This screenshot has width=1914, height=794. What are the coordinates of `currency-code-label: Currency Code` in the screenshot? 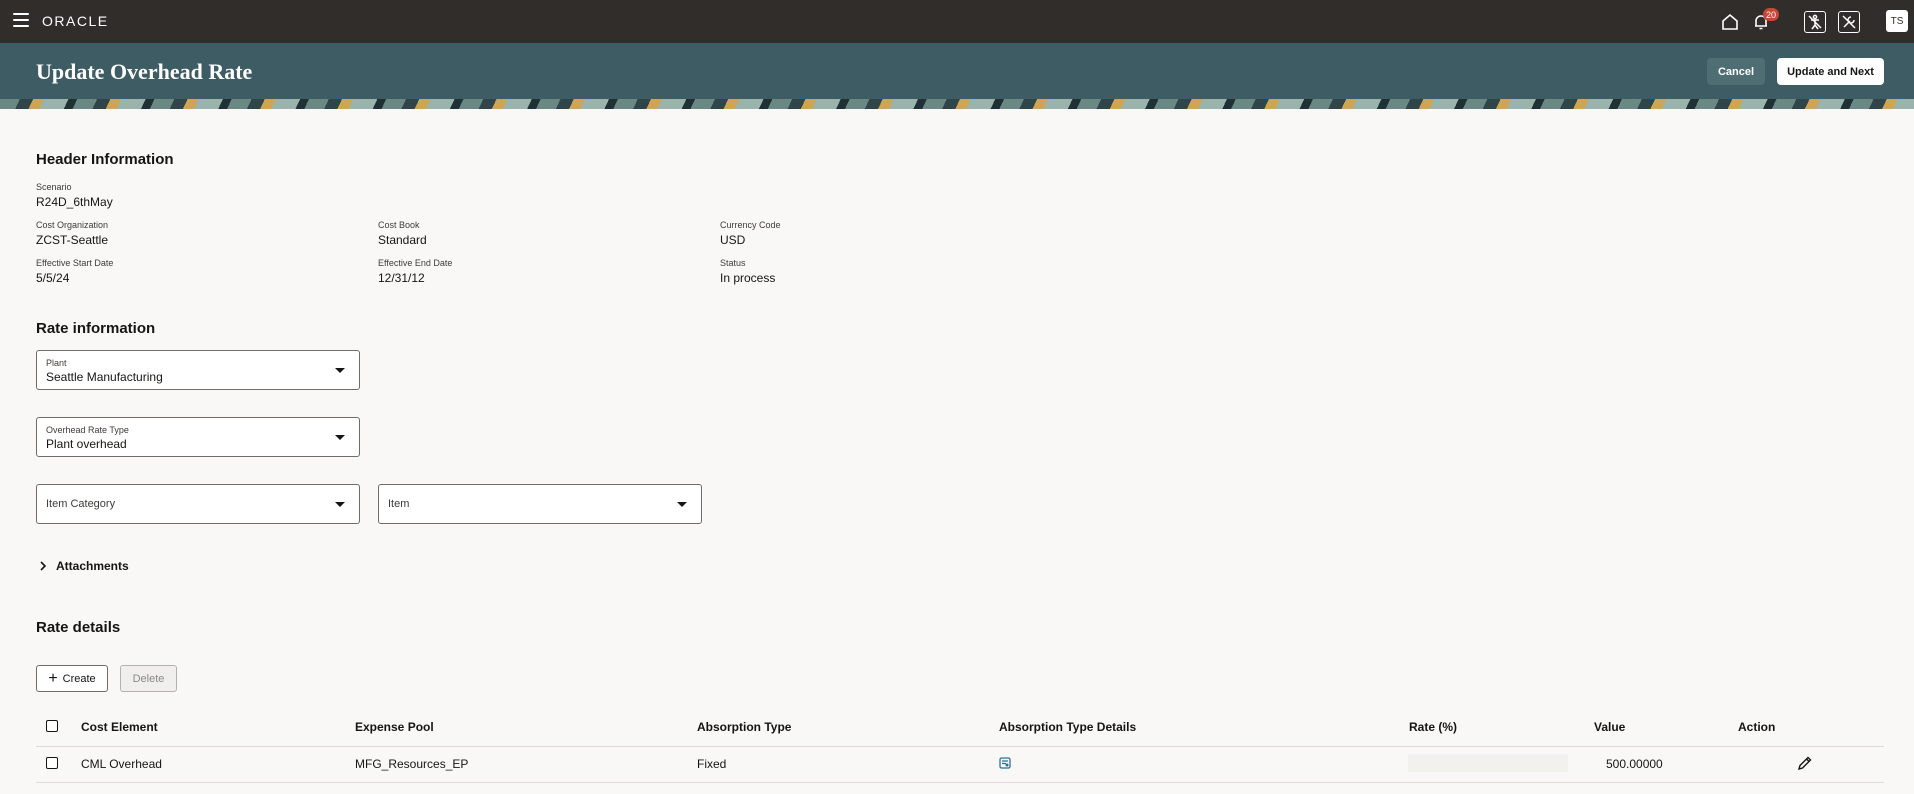 It's located at (750, 225).